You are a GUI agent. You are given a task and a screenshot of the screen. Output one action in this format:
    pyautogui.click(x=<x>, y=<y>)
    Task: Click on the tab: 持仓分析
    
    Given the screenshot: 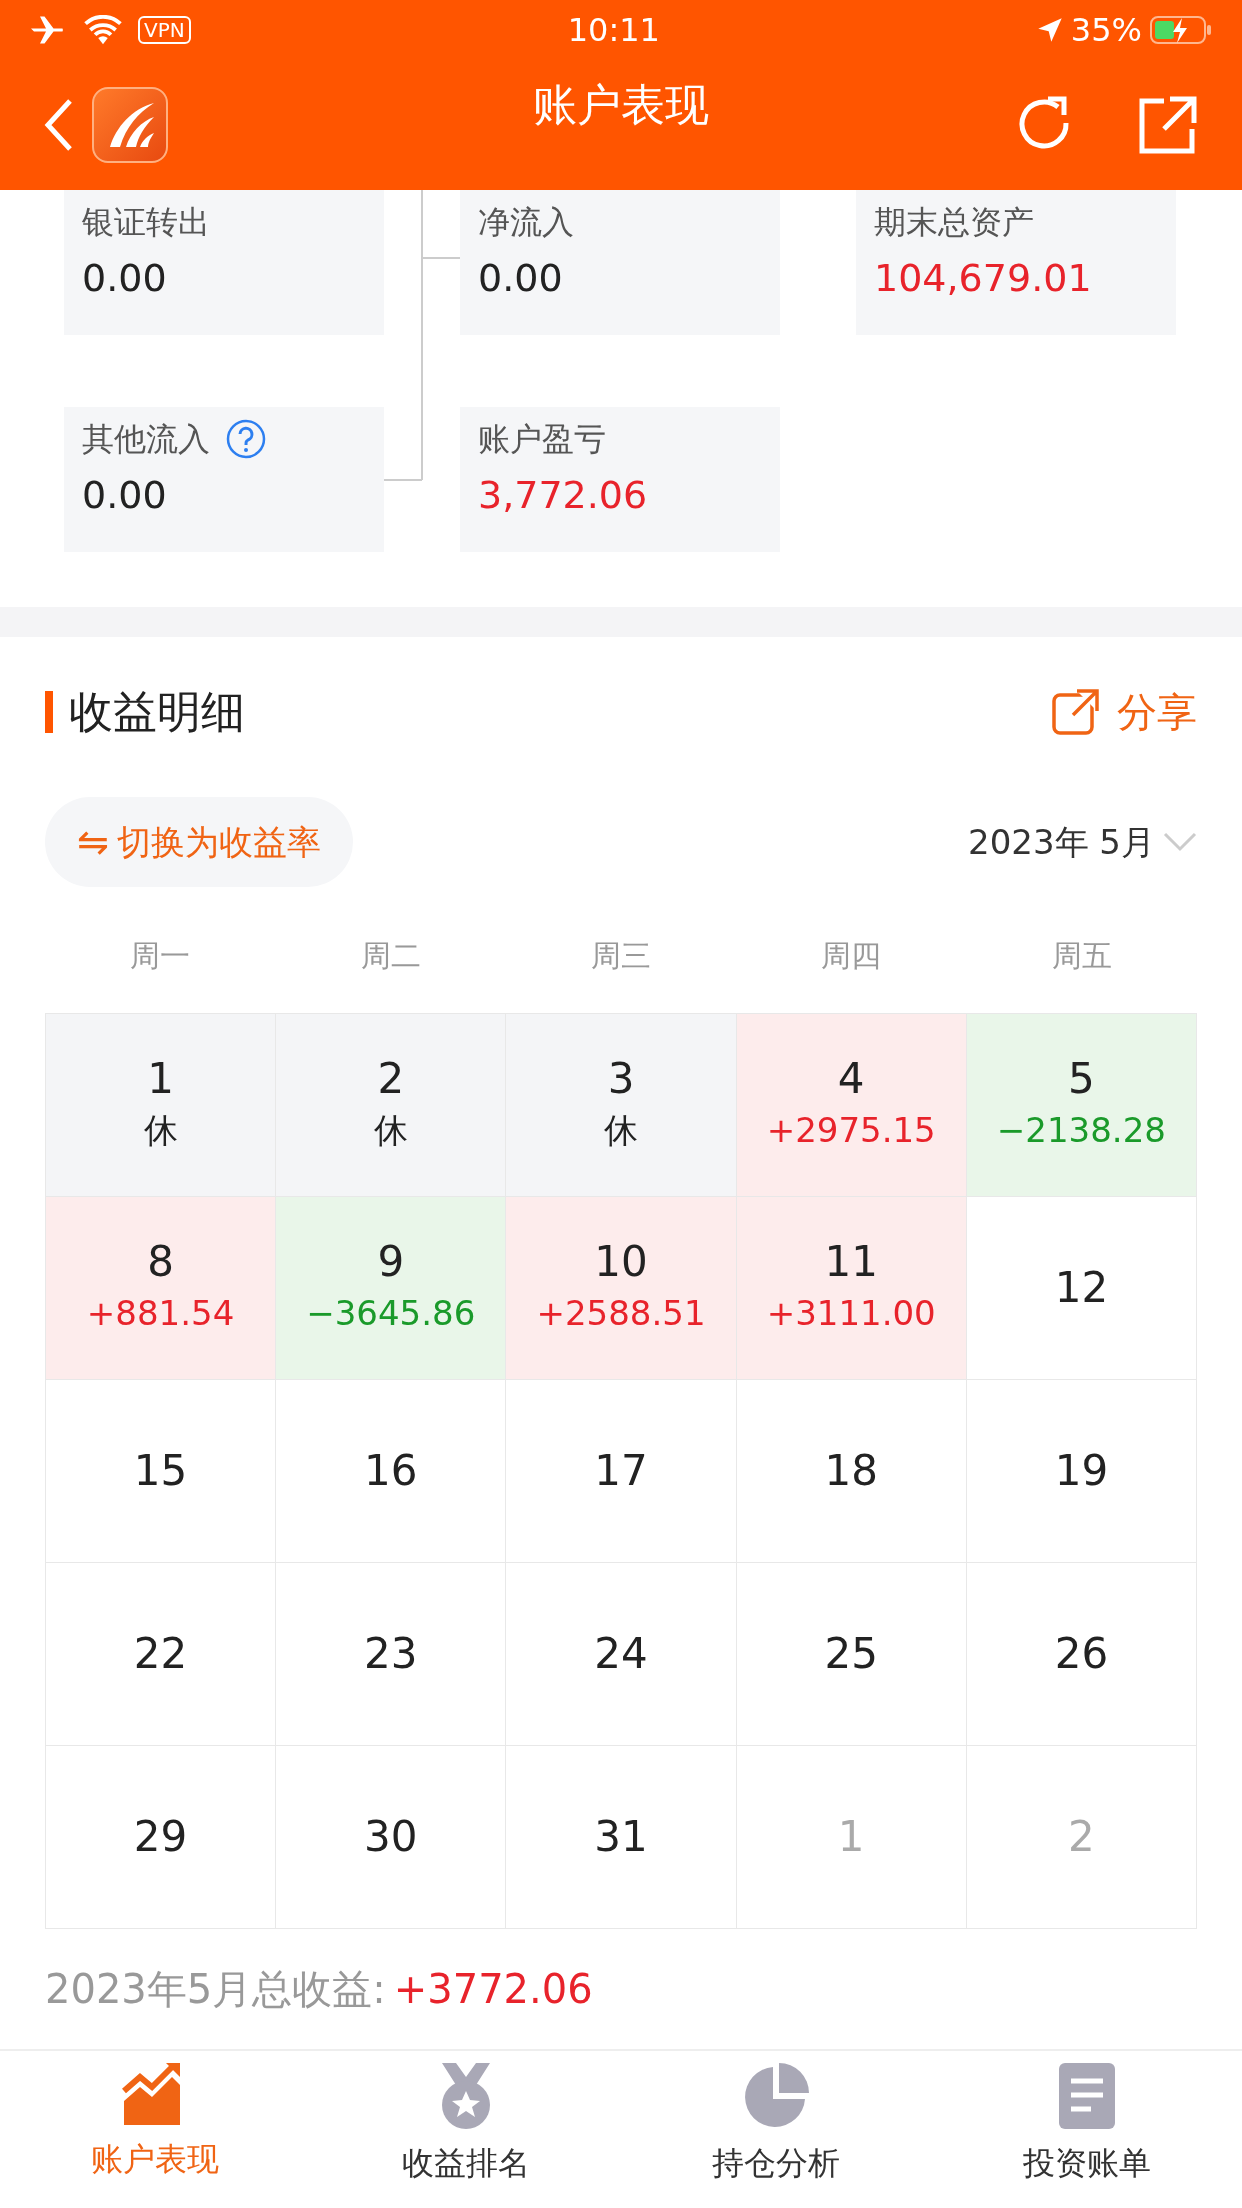 What is the action you would take?
    pyautogui.click(x=776, y=2129)
    